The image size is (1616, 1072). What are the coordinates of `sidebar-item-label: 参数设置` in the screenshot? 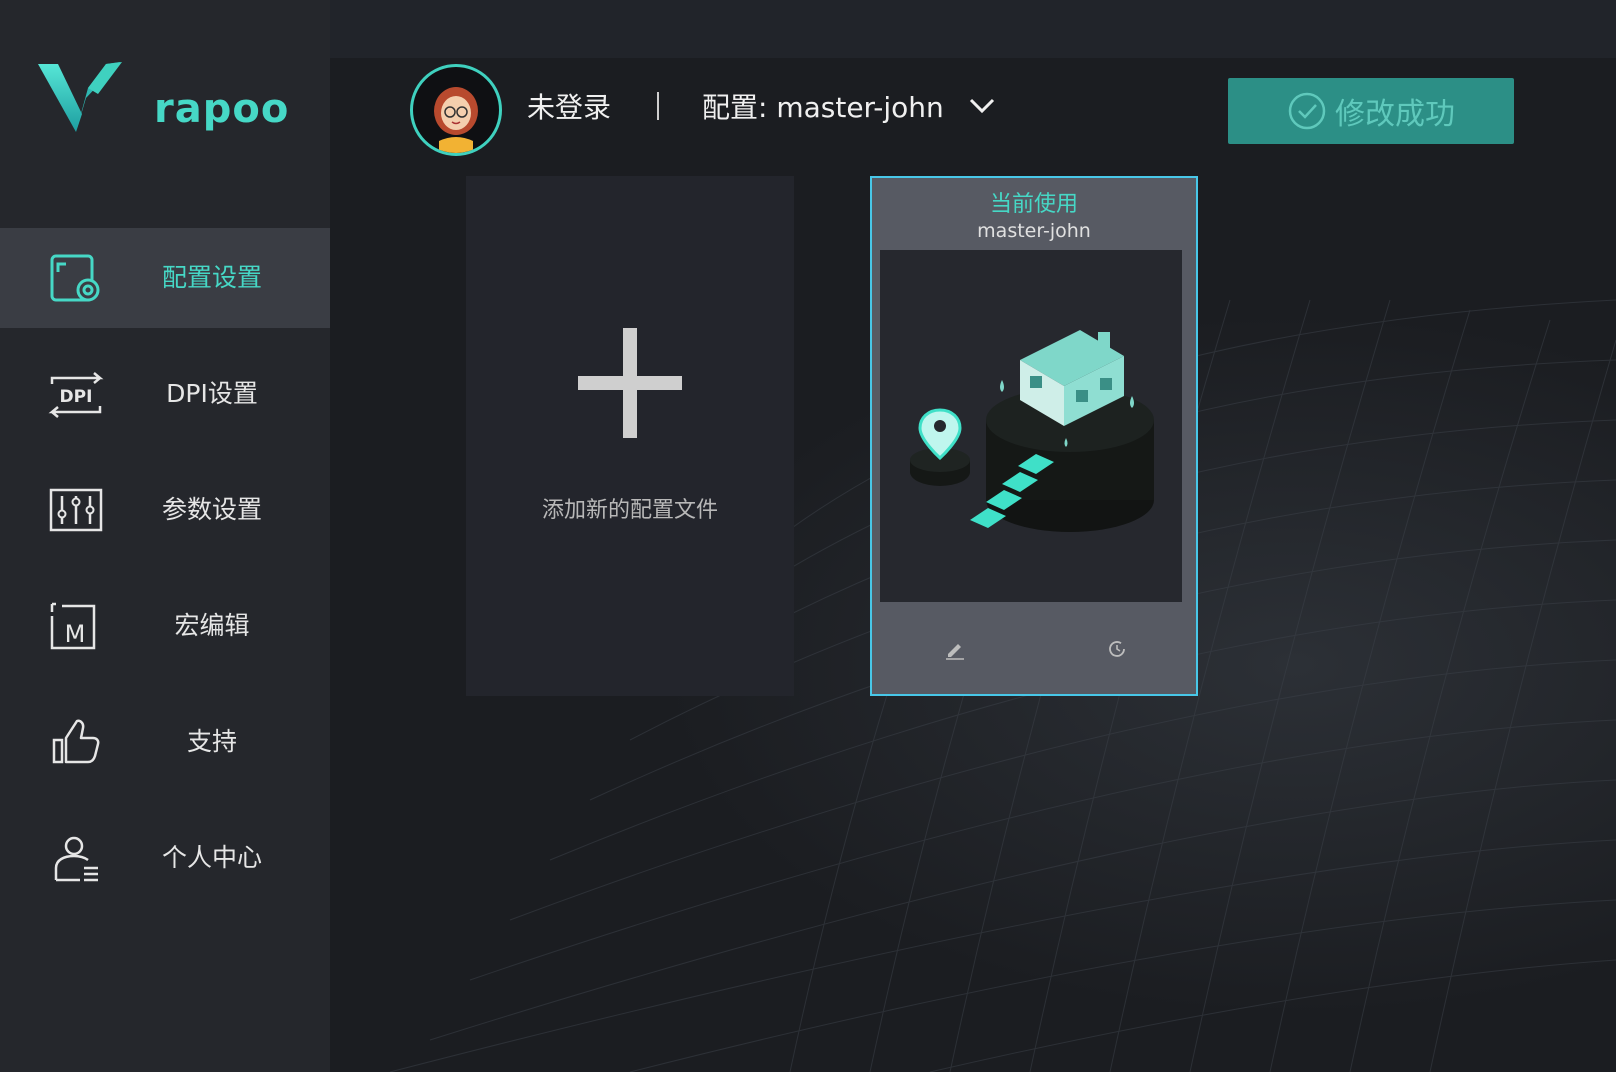 It's located at (211, 509).